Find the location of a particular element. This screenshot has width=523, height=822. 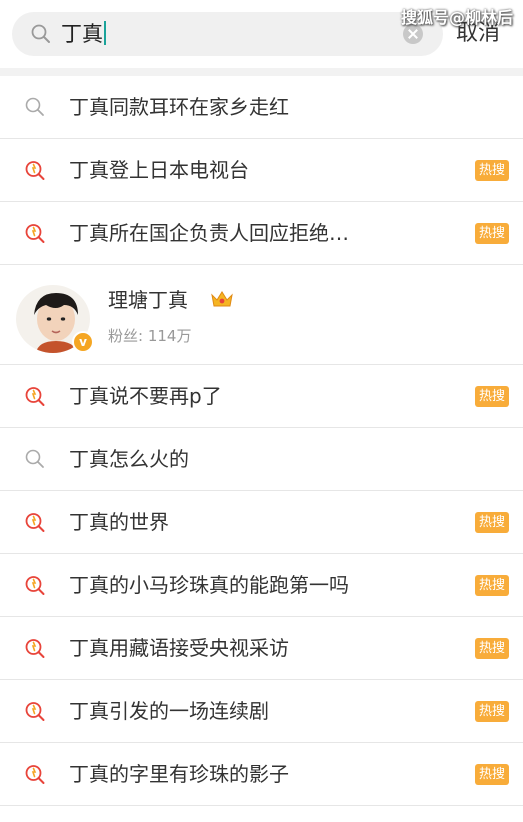

suggestion-item: 丁真的字里有珍珠的影子 热搜 is located at coordinates (261, 774).